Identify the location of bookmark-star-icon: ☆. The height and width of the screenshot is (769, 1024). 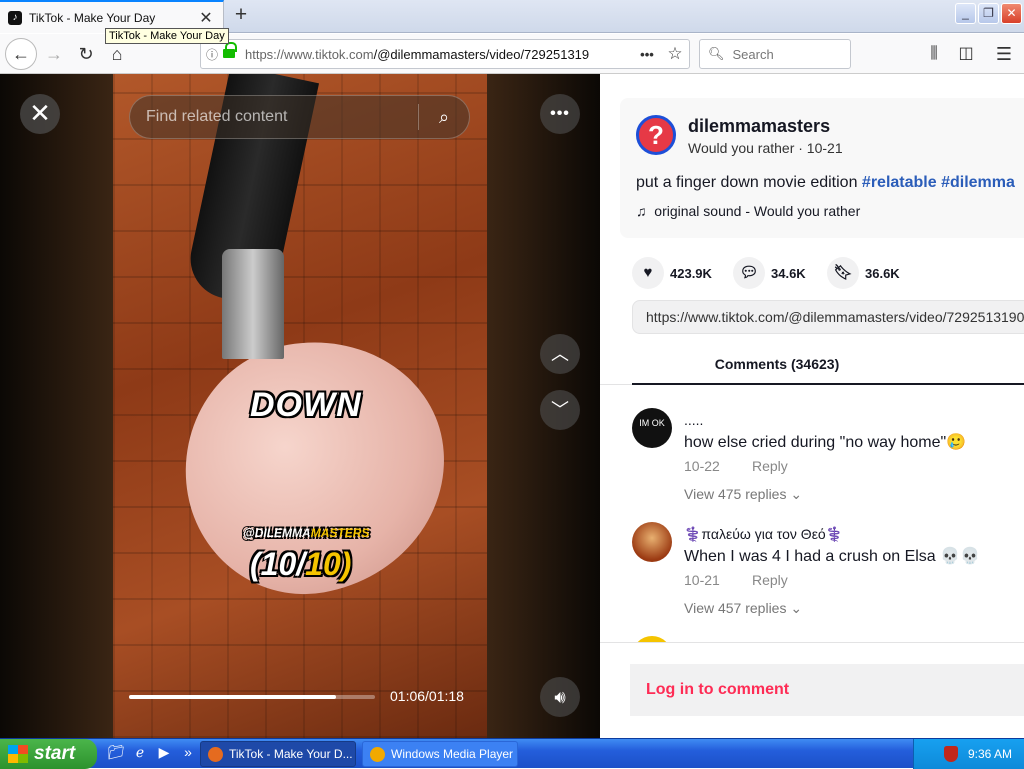
(675, 54).